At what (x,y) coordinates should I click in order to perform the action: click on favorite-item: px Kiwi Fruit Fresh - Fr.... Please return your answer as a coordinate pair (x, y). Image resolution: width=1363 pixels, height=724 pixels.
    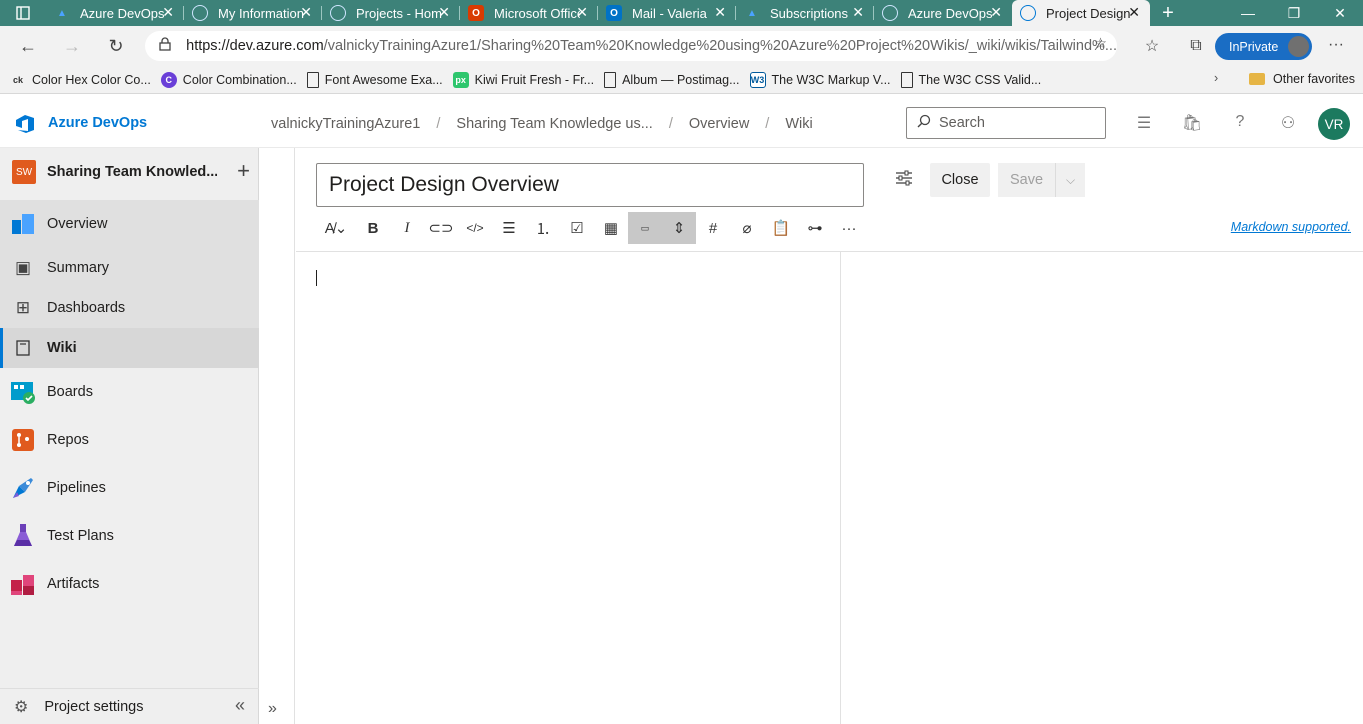
    Looking at the image, I should click on (523, 79).